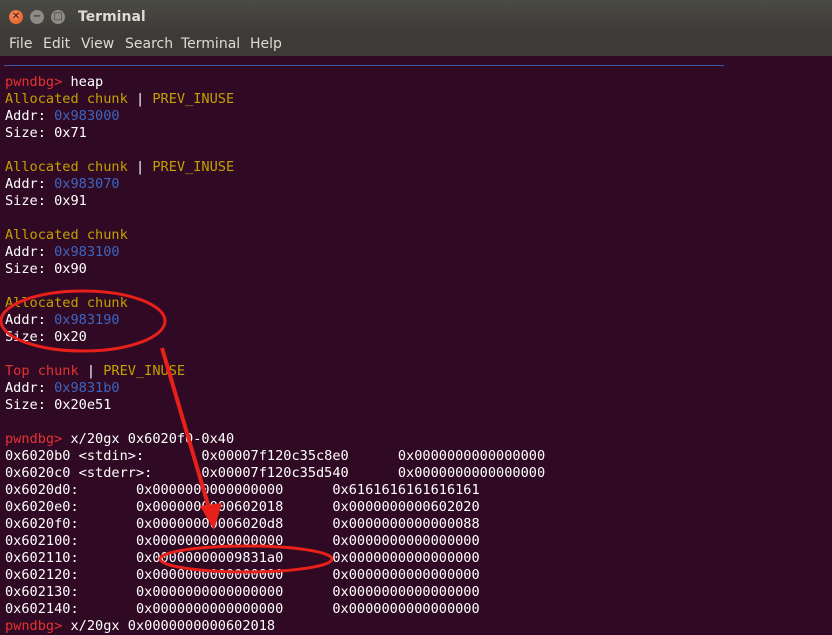 Image resolution: width=832 pixels, height=635 pixels. What do you see at coordinates (416, 17) in the screenshot?
I see `title-bar: ✕ − □ Terminal` at bounding box center [416, 17].